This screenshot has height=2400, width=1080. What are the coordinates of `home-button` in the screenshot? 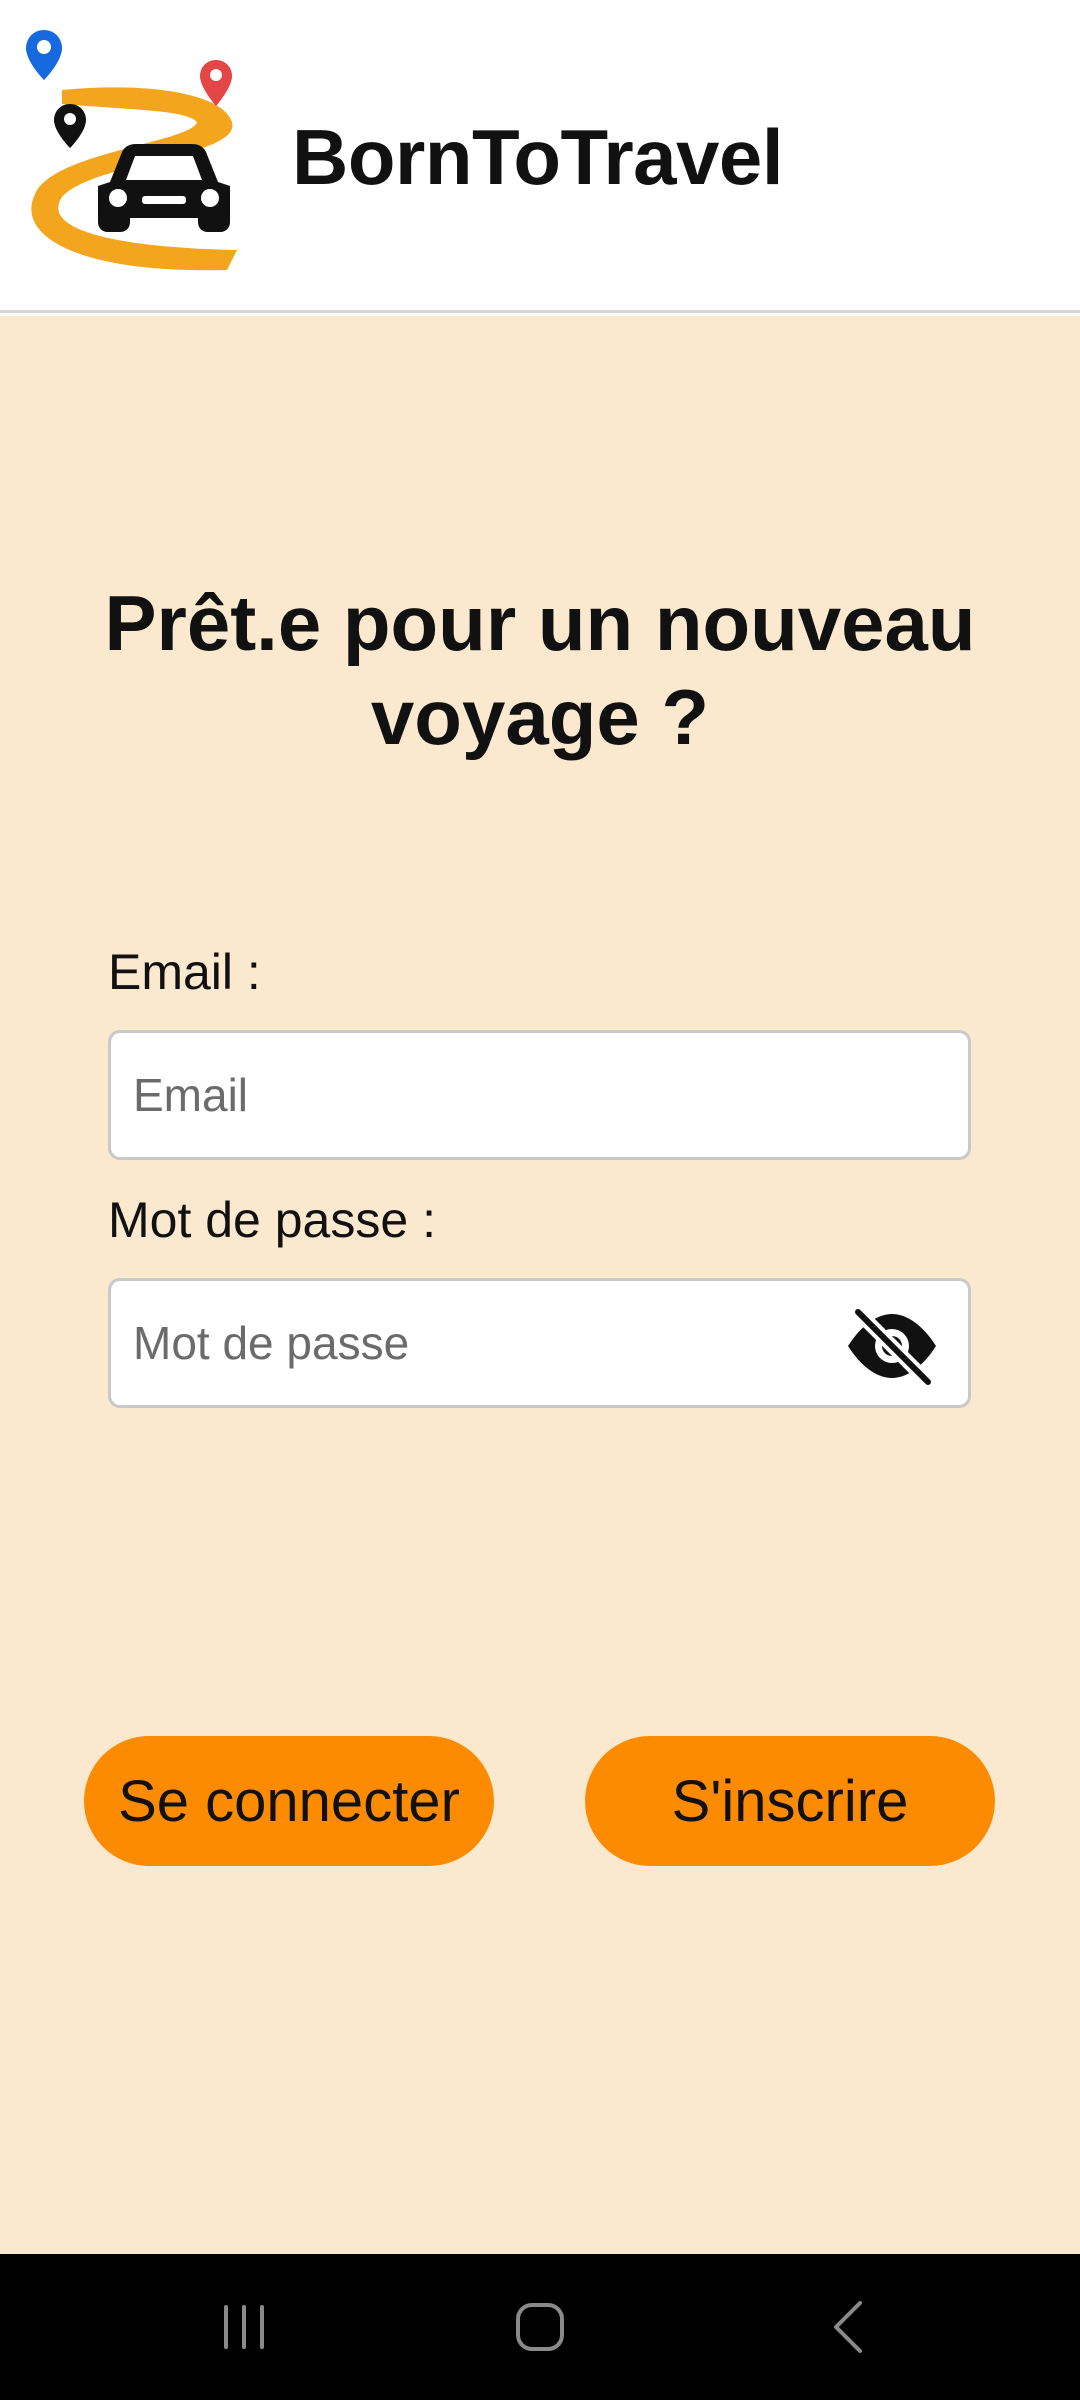 It's located at (540, 2327).